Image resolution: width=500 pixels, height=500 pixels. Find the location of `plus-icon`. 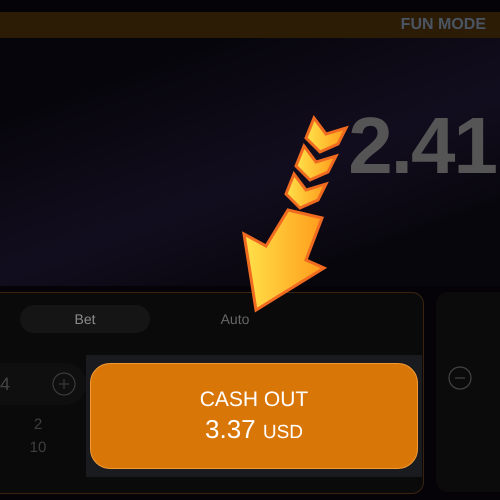

plus-icon is located at coordinates (64, 384).